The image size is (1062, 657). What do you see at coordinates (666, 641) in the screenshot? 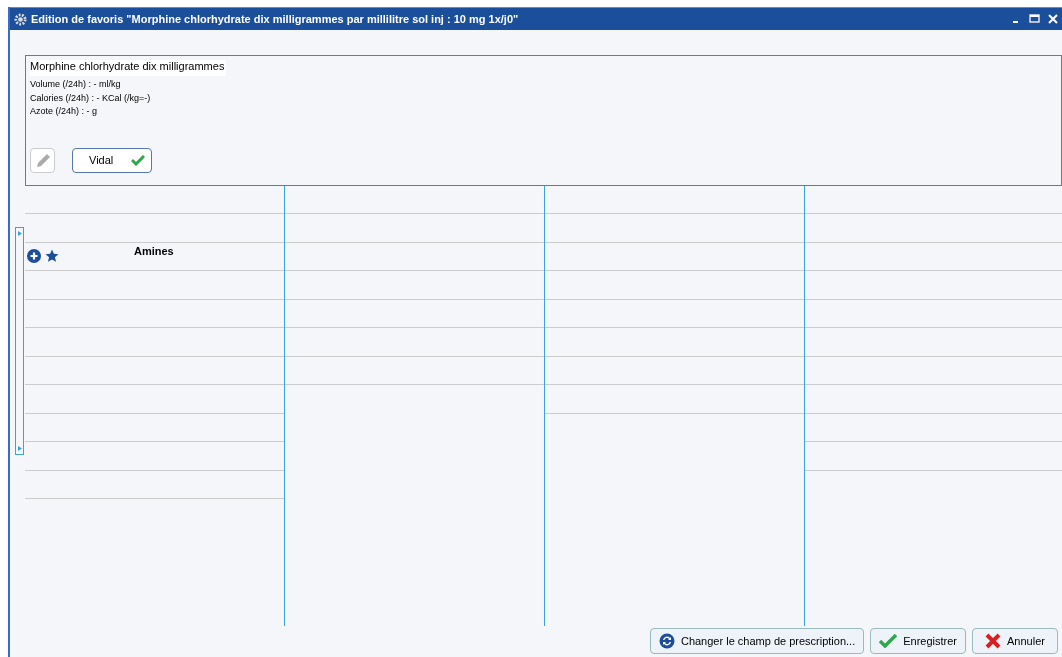
I see `refresh-icon` at bounding box center [666, 641].